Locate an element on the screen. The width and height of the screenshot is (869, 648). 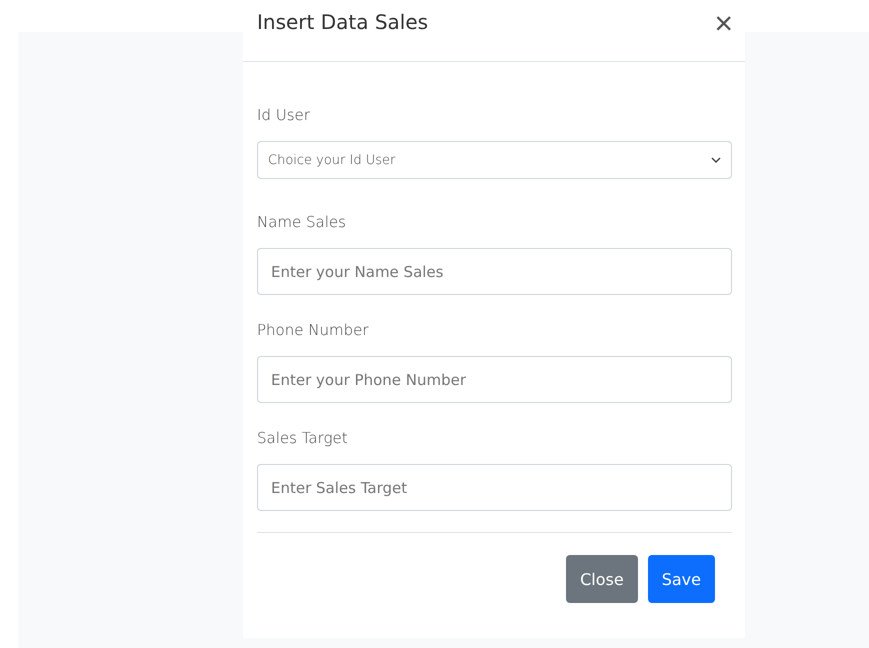
close-button: × is located at coordinates (723, 22).